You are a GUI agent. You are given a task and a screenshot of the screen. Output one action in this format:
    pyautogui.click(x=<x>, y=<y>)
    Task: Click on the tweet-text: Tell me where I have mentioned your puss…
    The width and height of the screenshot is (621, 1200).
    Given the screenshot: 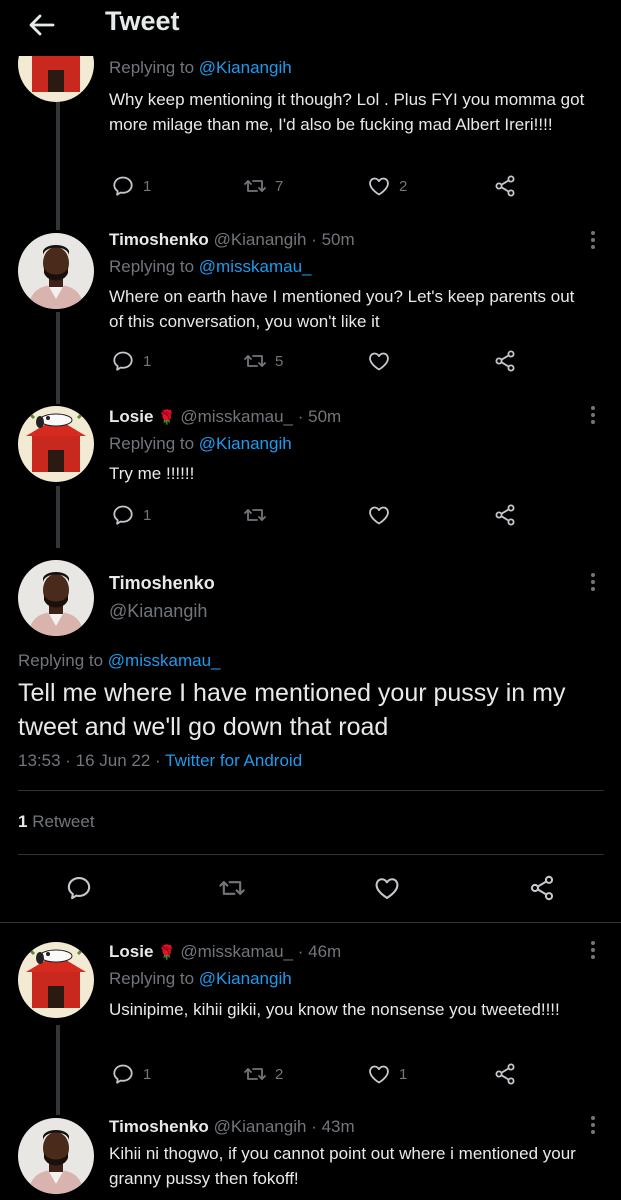 What is the action you would take?
    pyautogui.click(x=292, y=710)
    